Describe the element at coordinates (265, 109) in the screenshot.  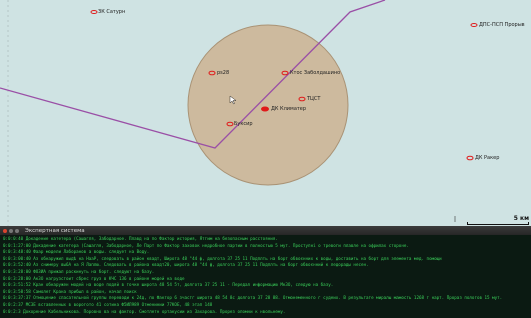
I see `marker-klimater` at that location.